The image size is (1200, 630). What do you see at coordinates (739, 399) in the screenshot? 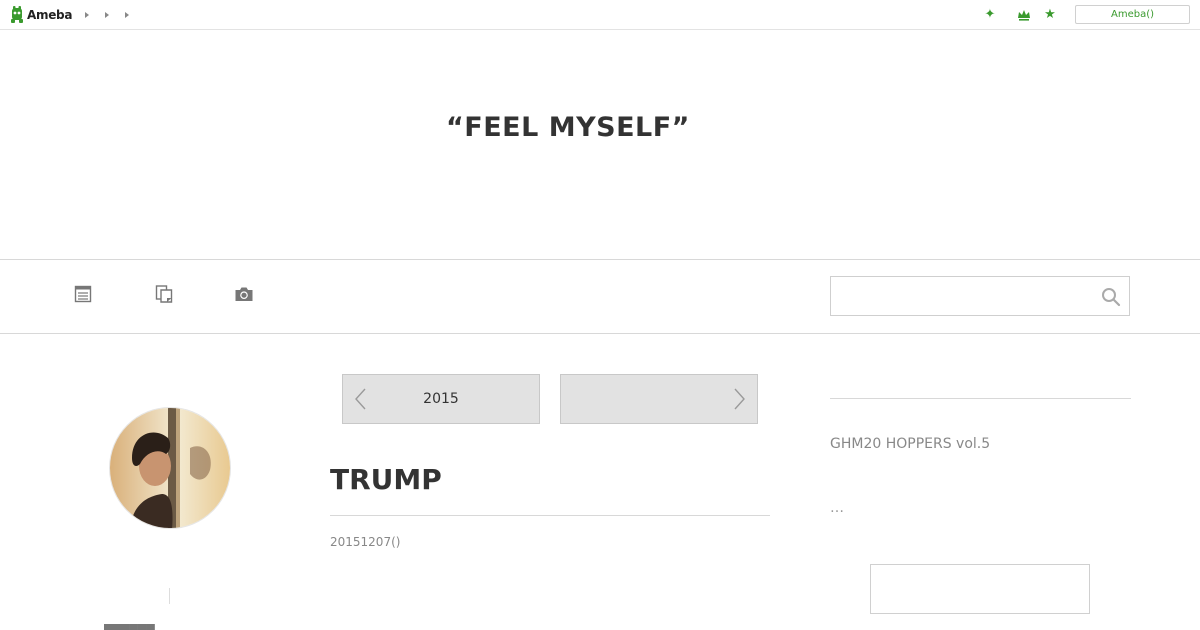
I see `chevron-right-icon` at bounding box center [739, 399].